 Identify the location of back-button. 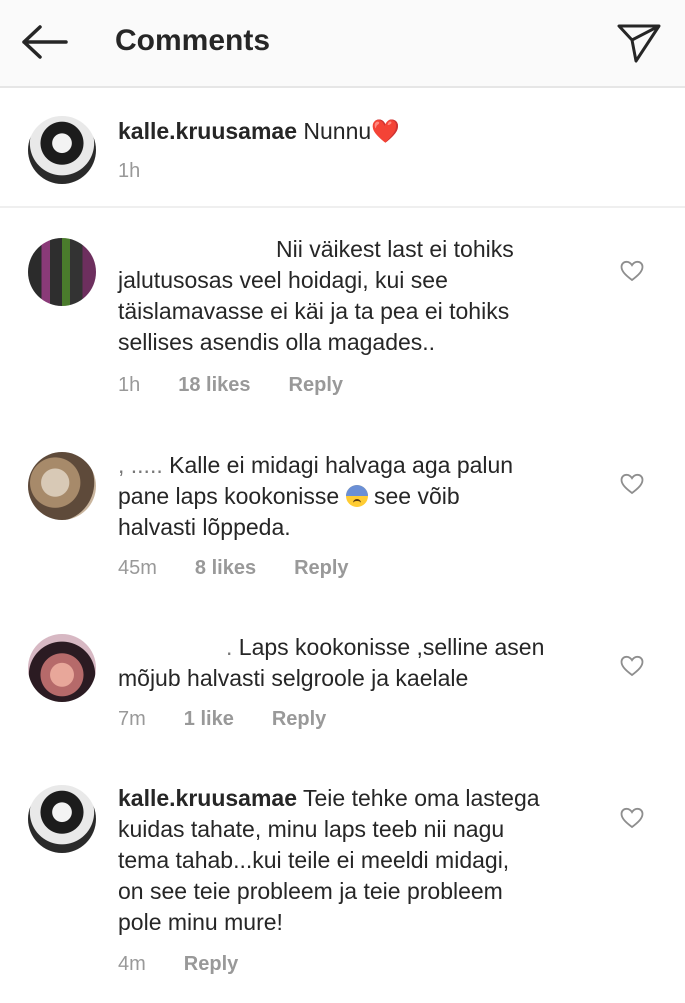
(44, 42).